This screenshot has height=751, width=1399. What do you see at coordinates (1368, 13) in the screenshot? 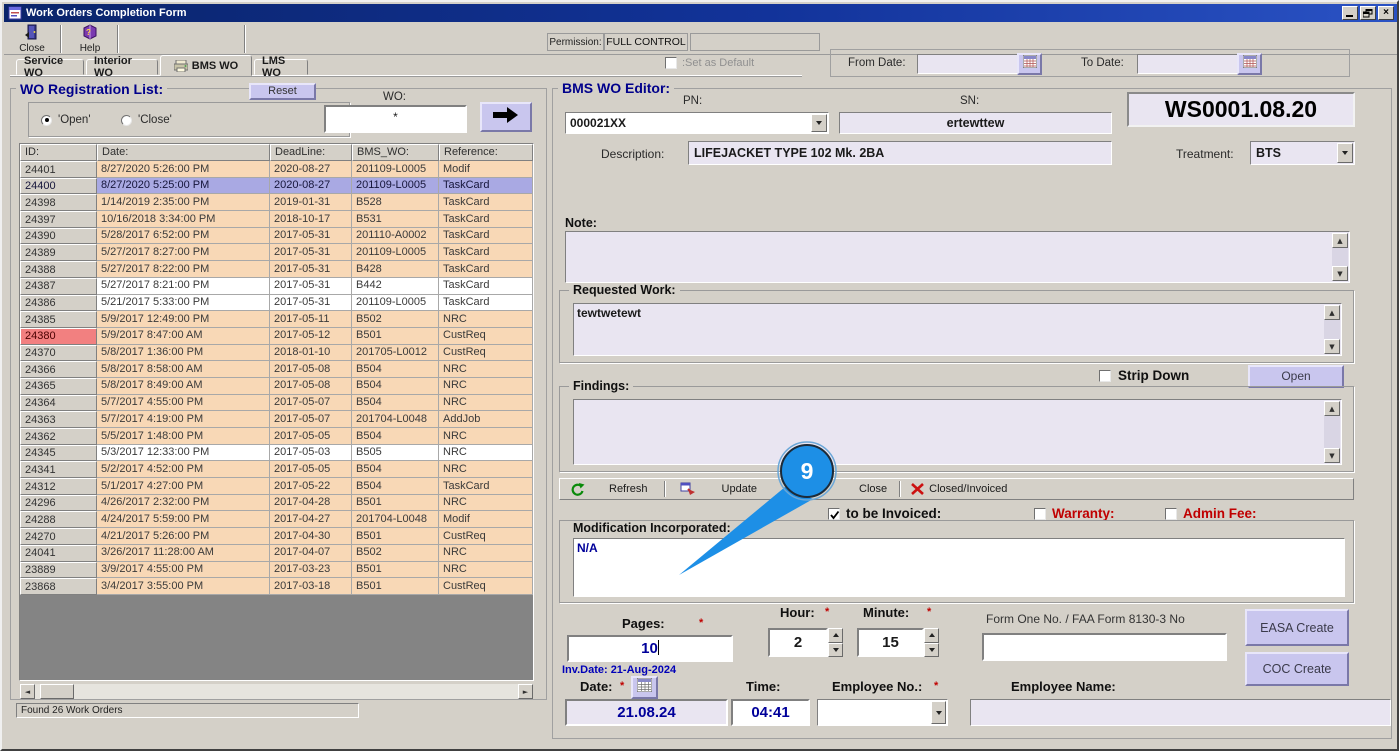
I see `restore-button` at bounding box center [1368, 13].